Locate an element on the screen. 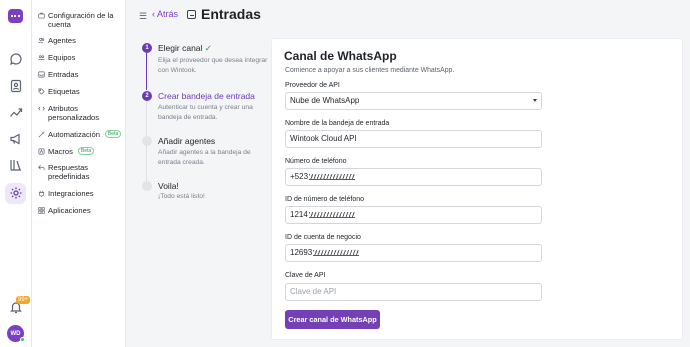  plug-icon is located at coordinates (41, 193).